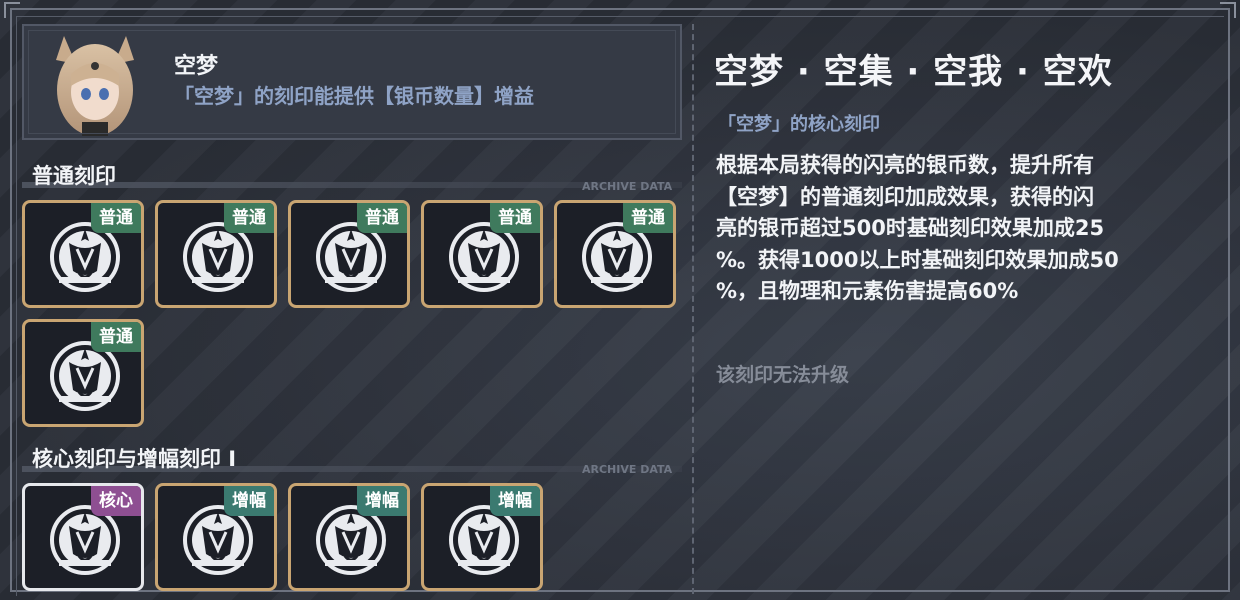  I want to click on section-title-normal: 普通刻印, so click(74, 176).